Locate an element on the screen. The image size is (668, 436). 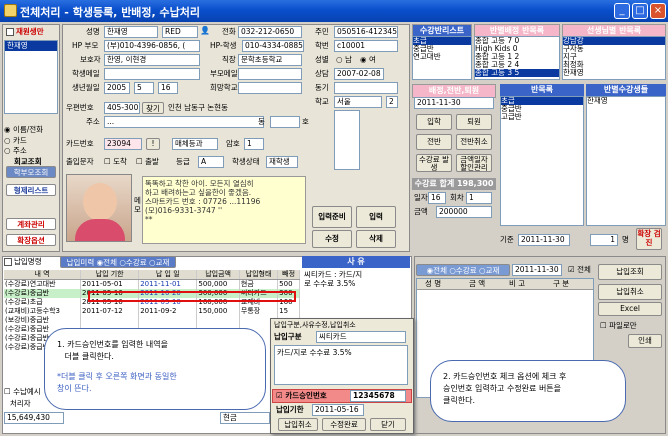
tab-parent-search: 학부모조회 is located at coordinates (31, 172).